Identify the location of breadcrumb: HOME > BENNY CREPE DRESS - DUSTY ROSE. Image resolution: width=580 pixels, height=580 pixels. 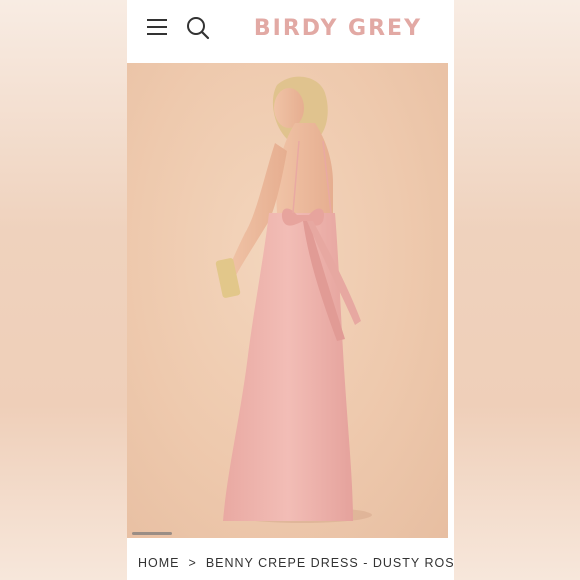
(296, 563).